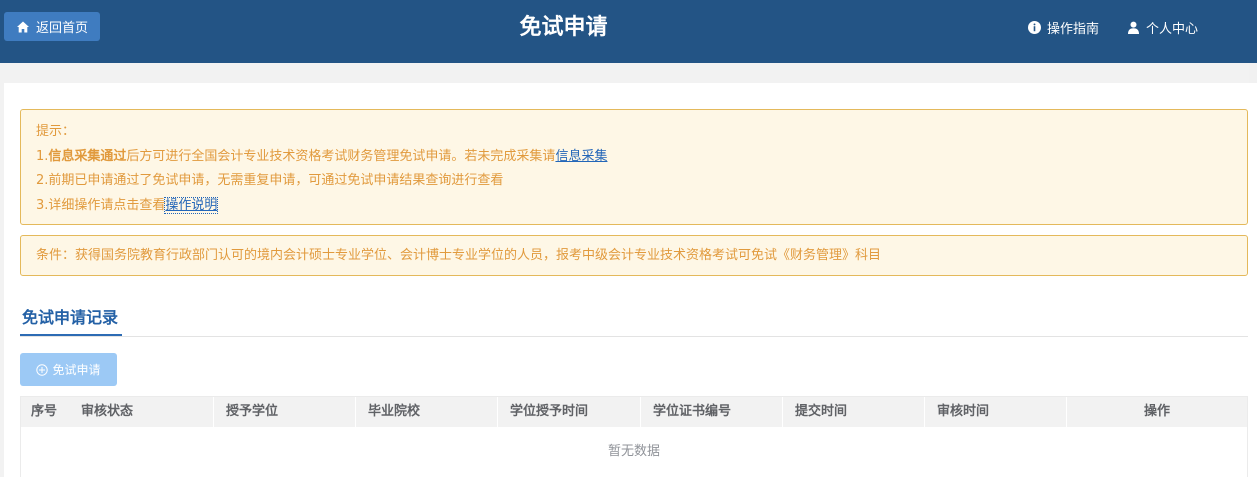 The image size is (1257, 477). I want to click on operation-instructions-link: 操作说明, so click(191, 205).